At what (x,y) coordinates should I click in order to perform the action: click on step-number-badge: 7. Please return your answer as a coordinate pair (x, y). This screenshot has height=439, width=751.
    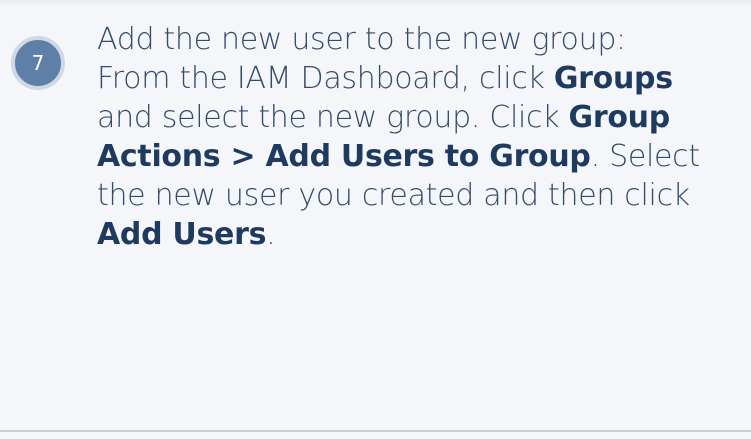
    Looking at the image, I should click on (38, 63).